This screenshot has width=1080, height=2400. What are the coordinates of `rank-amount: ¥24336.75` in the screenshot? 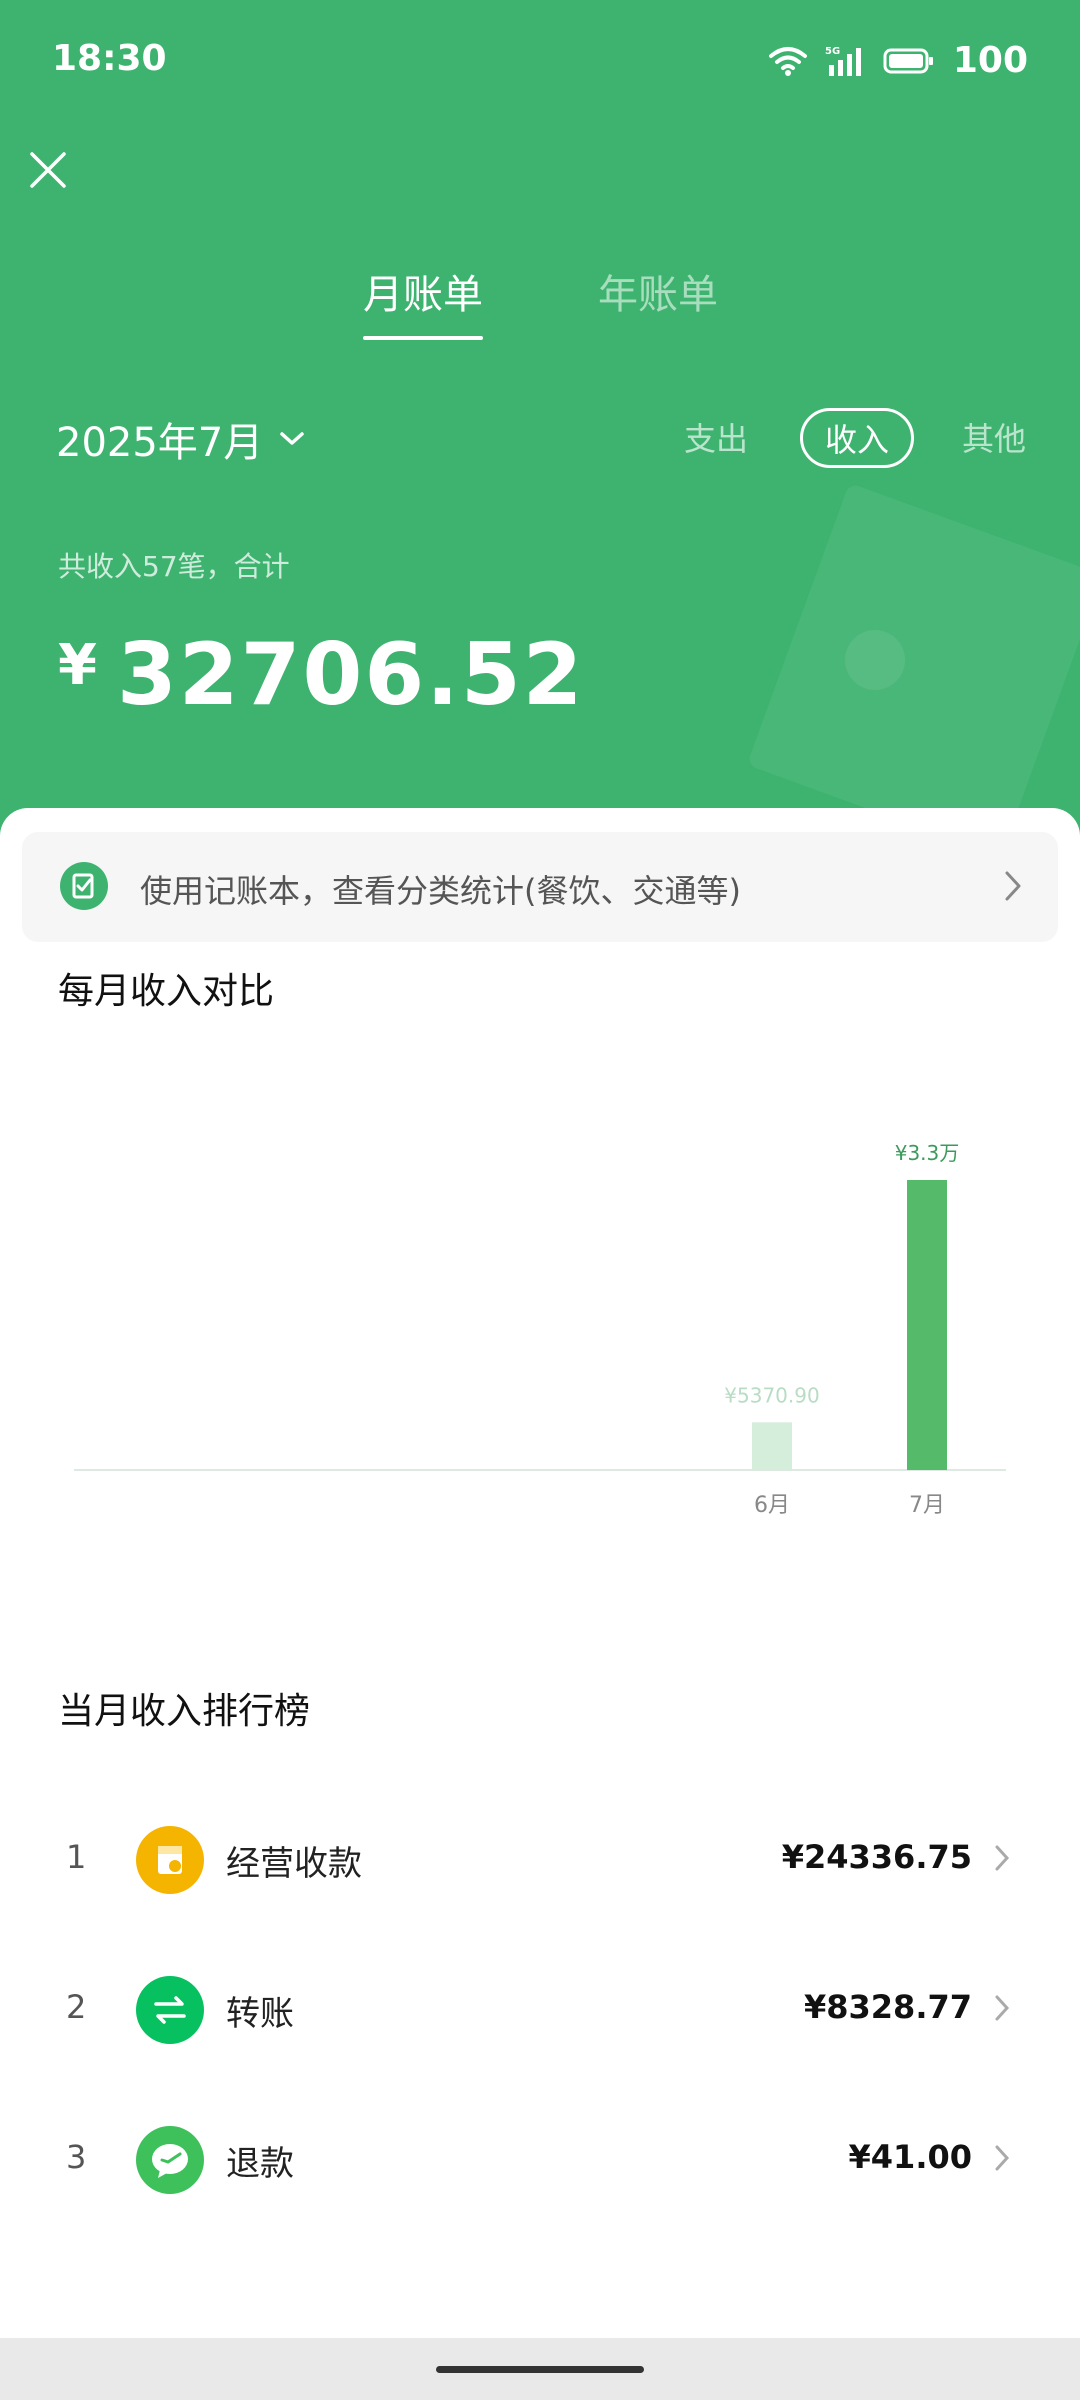 It's located at (876, 1857).